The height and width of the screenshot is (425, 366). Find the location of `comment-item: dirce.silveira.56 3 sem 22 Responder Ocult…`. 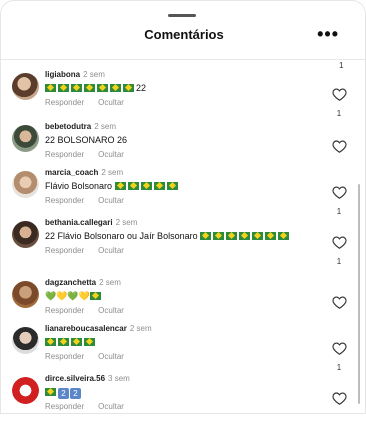

comment-item: dirce.silveira.56 3 sem 22 Responder Ocult… is located at coordinates (183, 399).